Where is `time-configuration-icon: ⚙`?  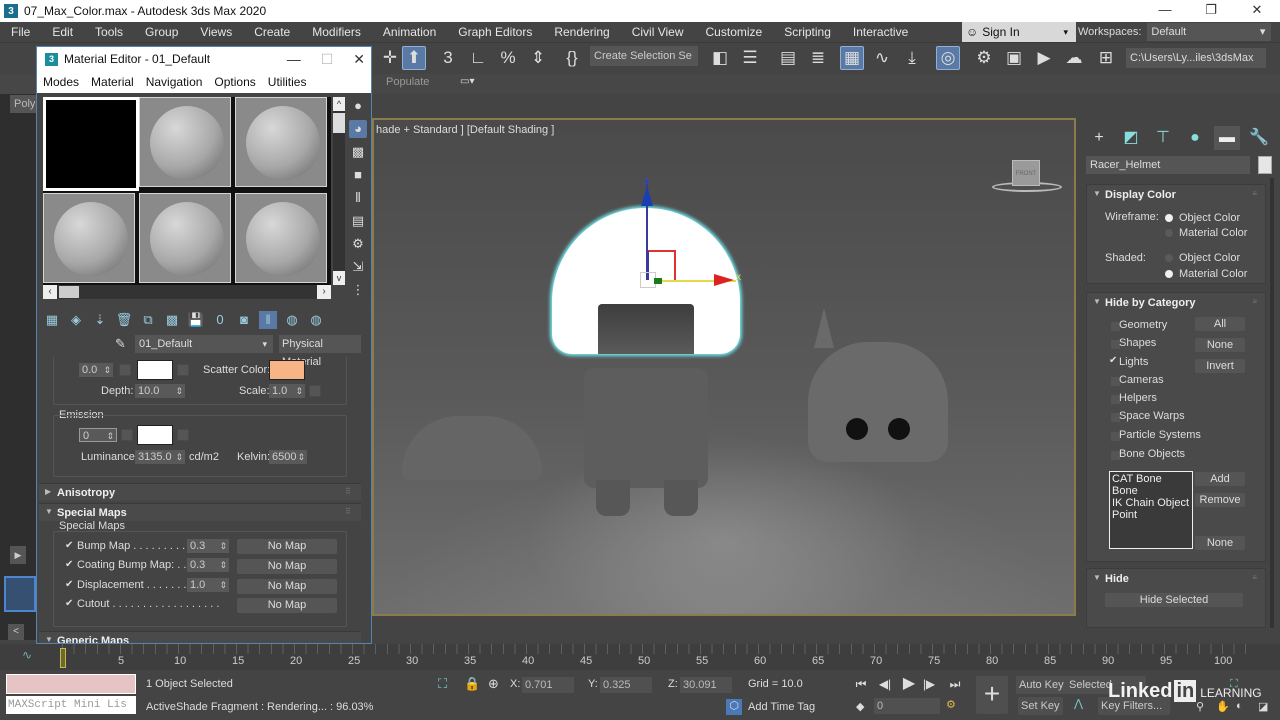 time-configuration-icon: ⚙ is located at coordinates (951, 704).